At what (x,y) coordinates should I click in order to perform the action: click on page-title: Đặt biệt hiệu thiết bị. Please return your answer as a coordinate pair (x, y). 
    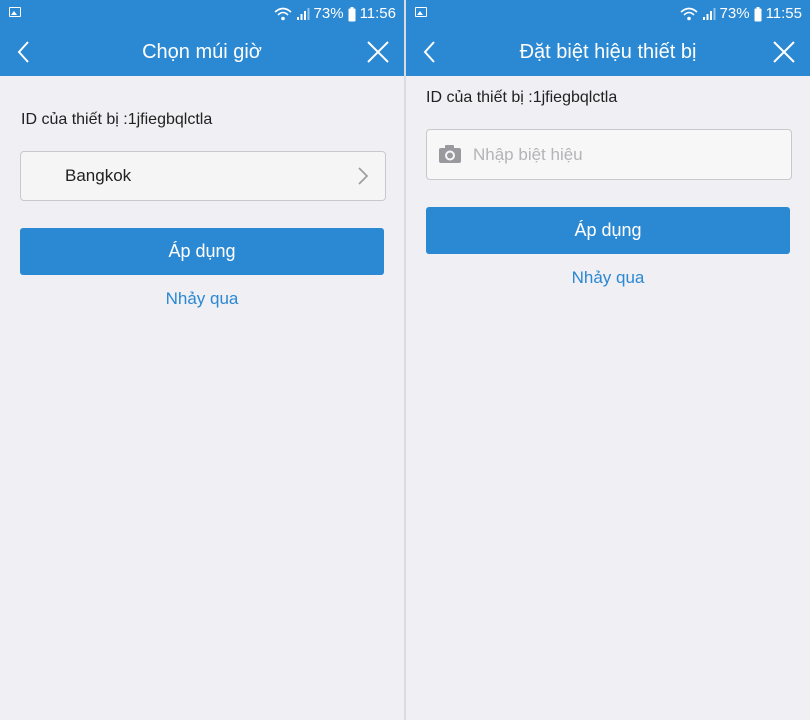
    Looking at the image, I should click on (608, 52).